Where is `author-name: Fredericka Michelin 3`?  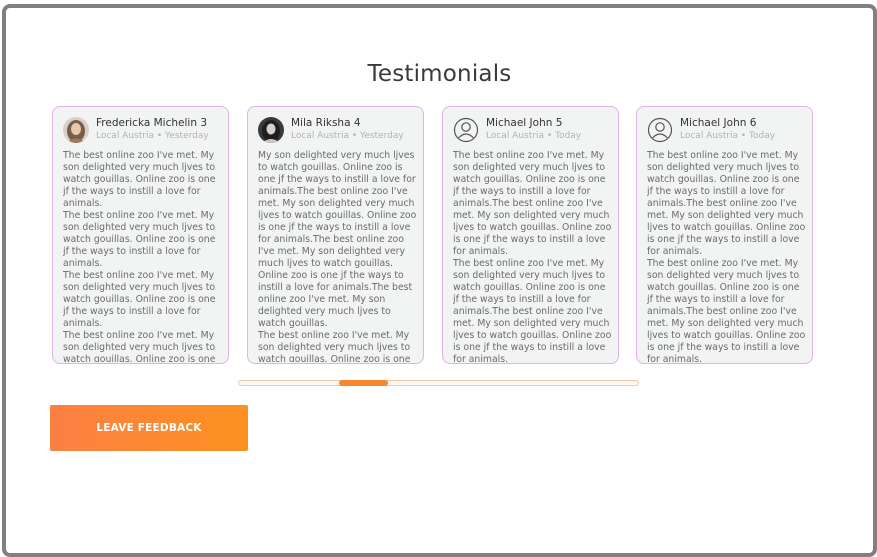
author-name: Fredericka Michelin 3 is located at coordinates (151, 123).